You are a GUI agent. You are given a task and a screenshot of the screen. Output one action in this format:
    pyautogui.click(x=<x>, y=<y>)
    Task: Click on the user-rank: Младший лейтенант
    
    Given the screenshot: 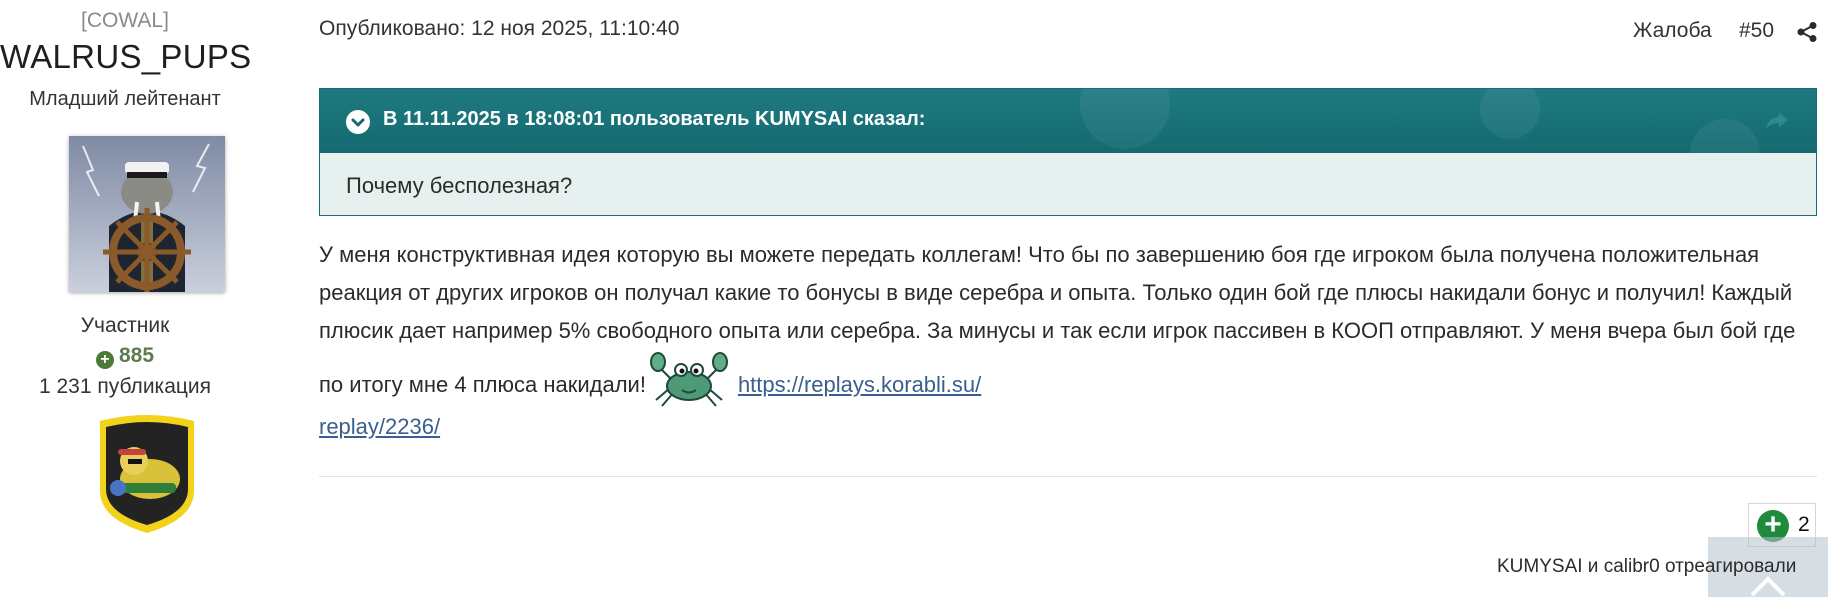 What is the action you would take?
    pyautogui.click(x=125, y=99)
    